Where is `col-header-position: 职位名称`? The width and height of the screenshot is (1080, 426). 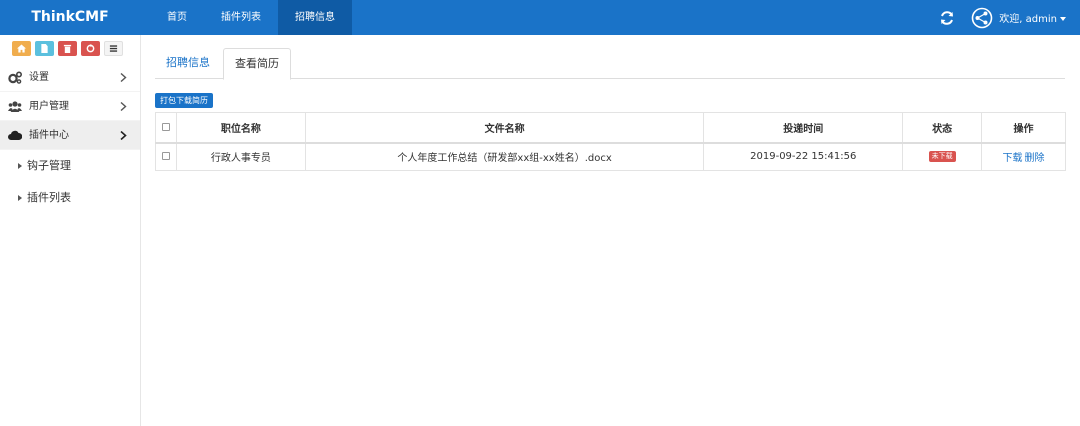
col-header-position: 职位名称 is located at coordinates (240, 128).